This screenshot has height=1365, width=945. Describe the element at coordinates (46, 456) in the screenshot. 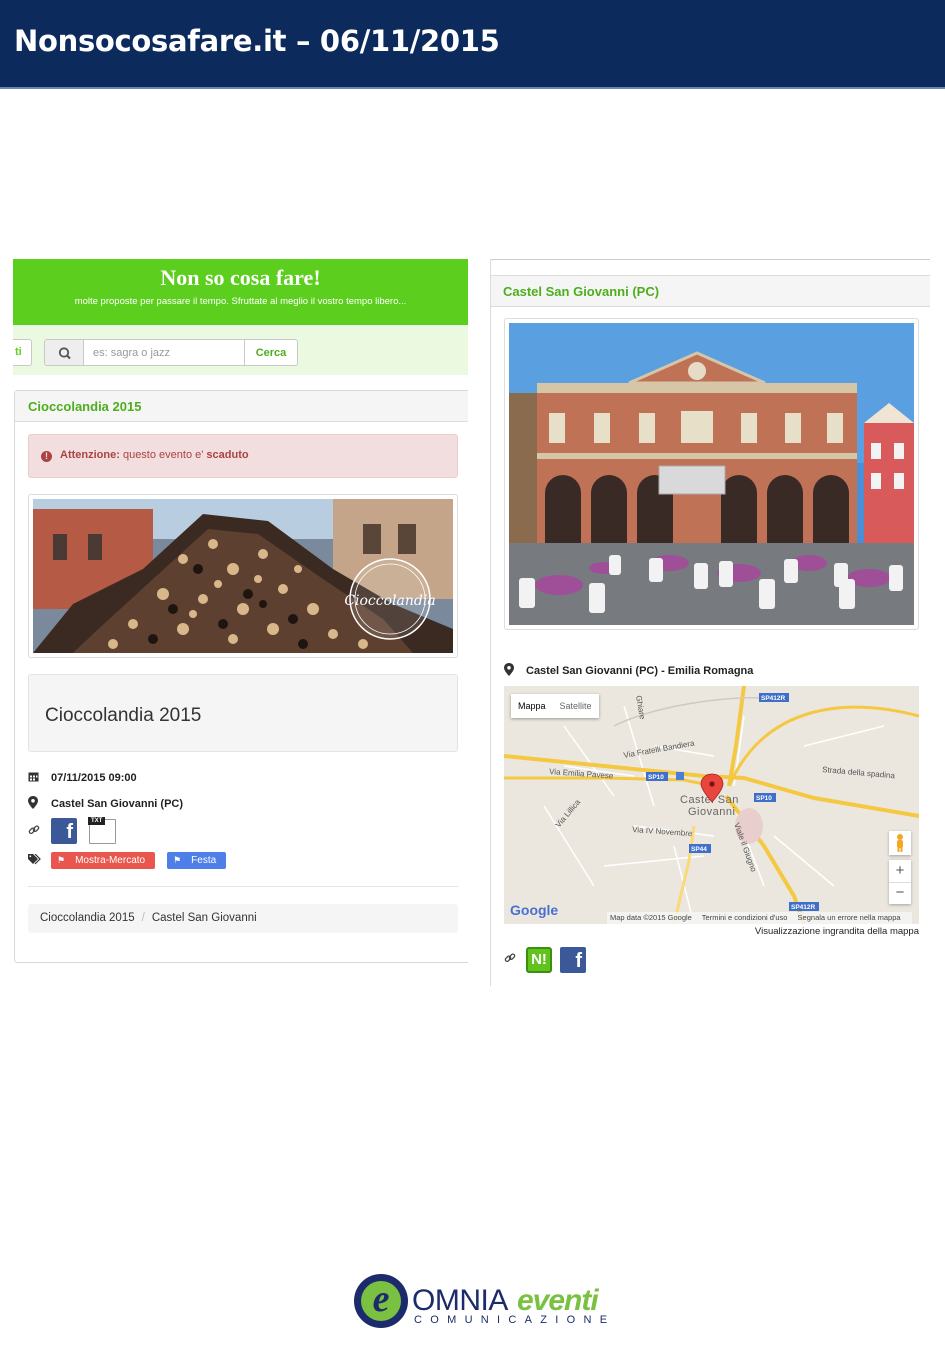

I see `exclamation-icon: !` at that location.